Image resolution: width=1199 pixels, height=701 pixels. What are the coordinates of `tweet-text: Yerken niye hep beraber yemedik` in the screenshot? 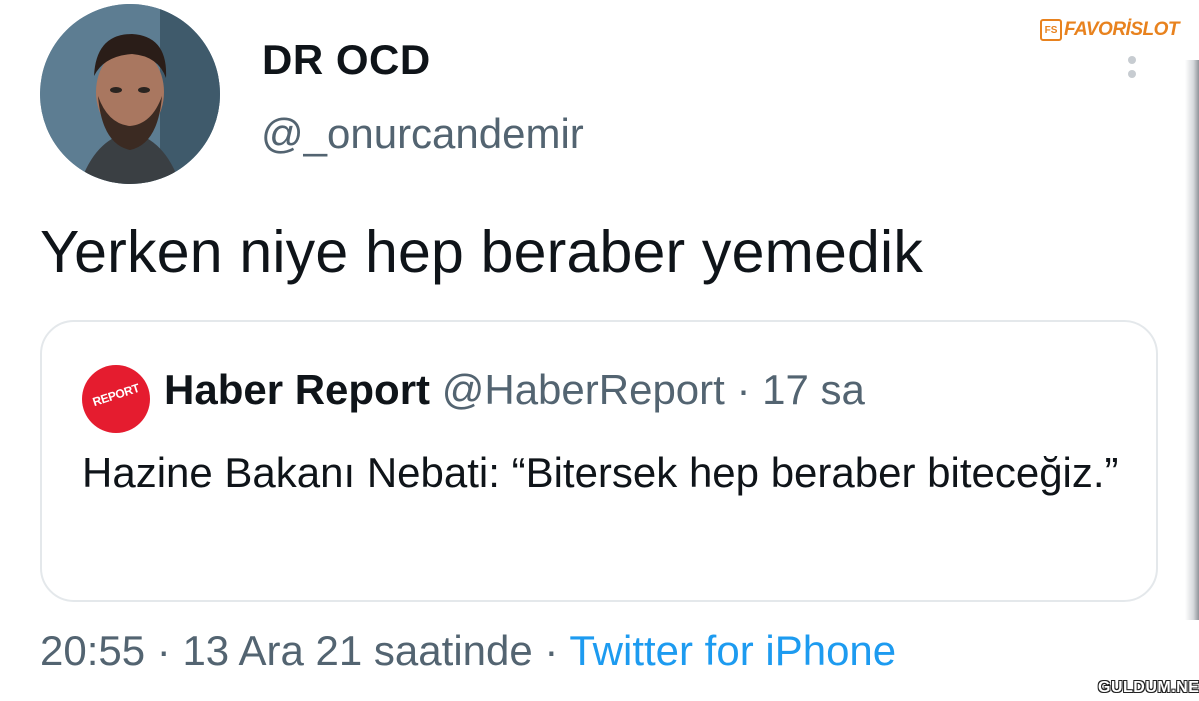 It's located at (482, 252).